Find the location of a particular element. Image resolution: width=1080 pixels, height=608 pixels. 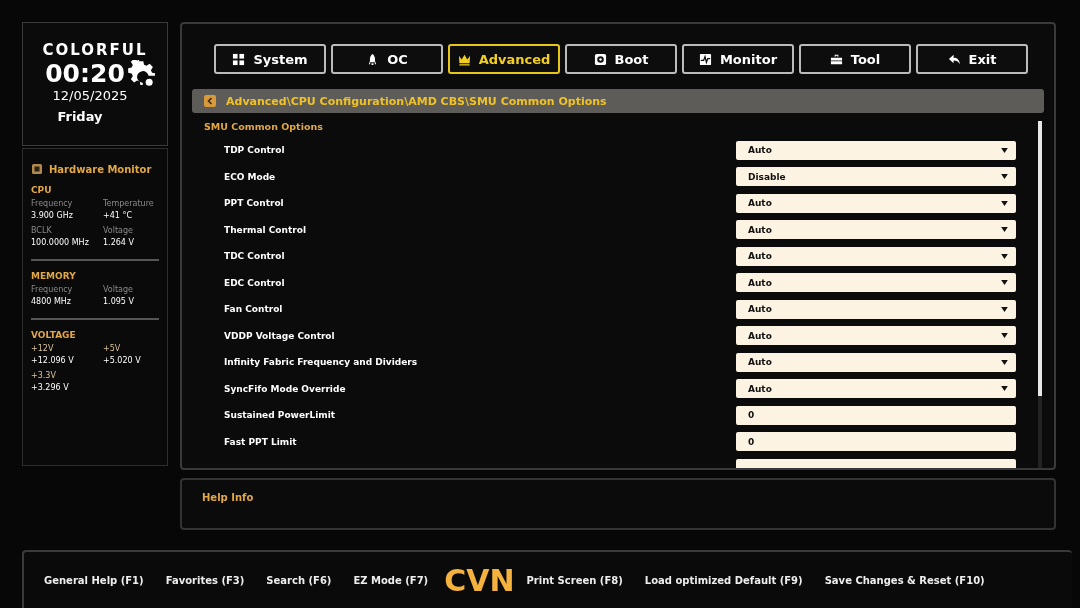

chip-icon is located at coordinates (37, 169).